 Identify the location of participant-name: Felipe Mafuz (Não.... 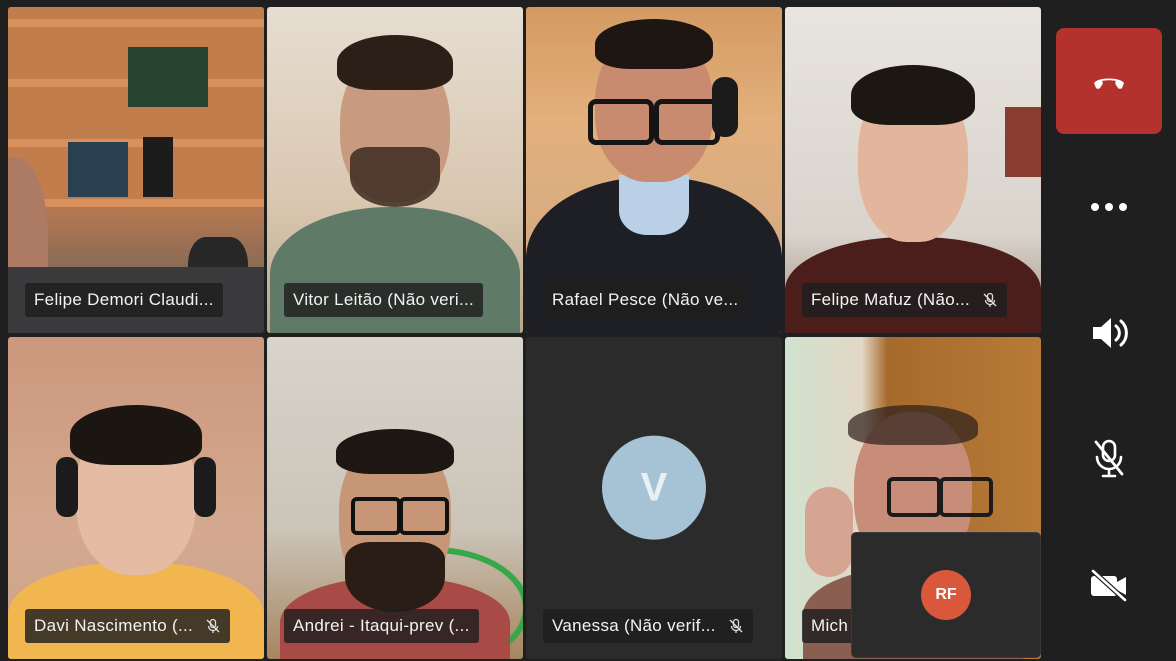
(891, 299).